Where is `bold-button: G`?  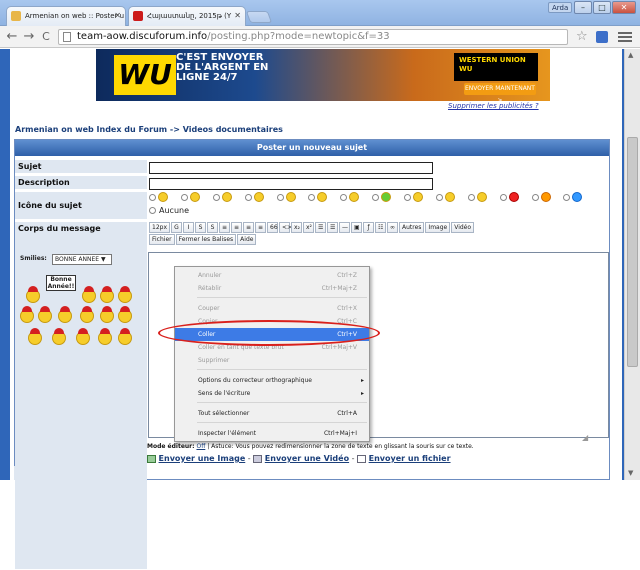
bold-button: G is located at coordinates (176, 227).